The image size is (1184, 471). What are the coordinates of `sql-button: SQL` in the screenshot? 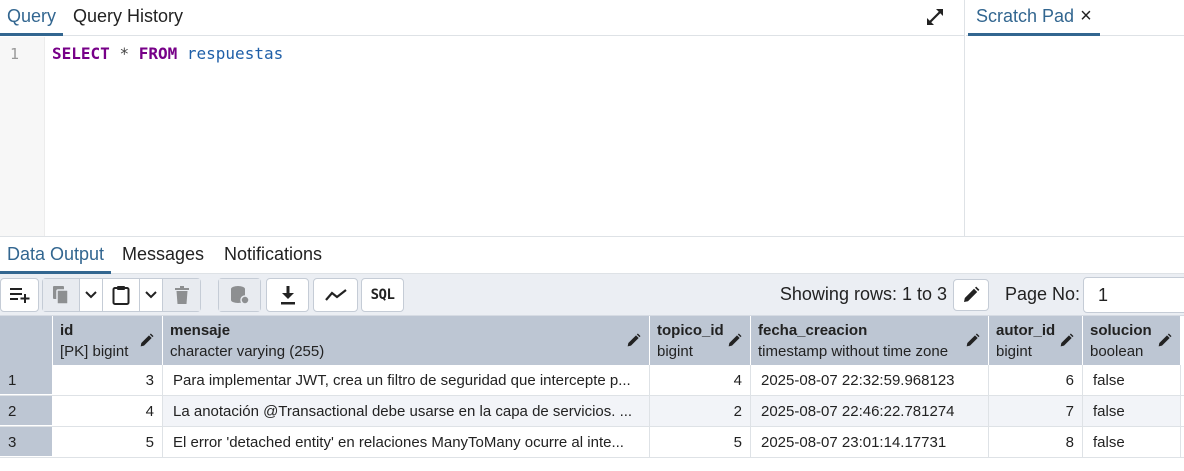 It's located at (382, 295).